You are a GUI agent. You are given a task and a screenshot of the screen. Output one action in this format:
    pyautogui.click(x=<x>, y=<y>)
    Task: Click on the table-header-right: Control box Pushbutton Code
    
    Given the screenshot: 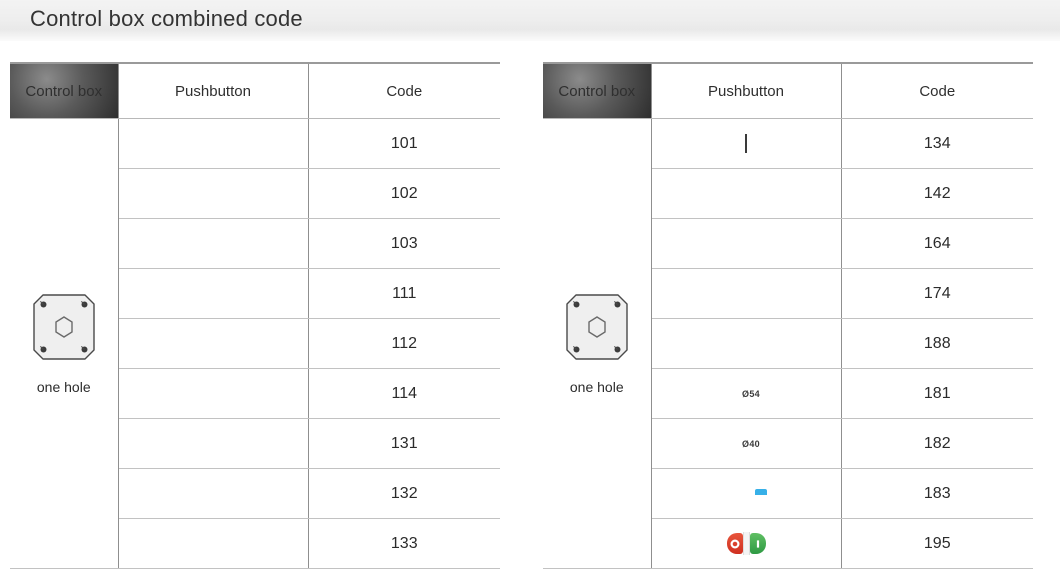 What is the action you would take?
    pyautogui.click(x=788, y=90)
    